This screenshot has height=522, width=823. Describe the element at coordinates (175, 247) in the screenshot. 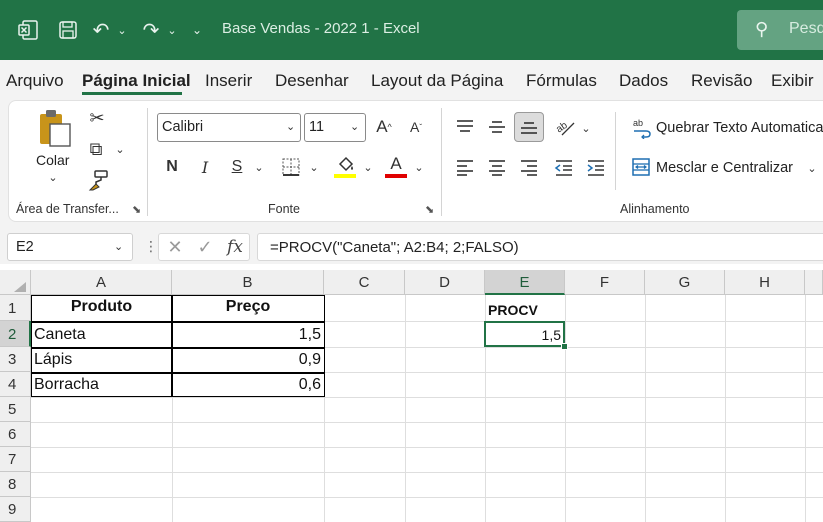

I see `cancel-icon: ✕` at that location.